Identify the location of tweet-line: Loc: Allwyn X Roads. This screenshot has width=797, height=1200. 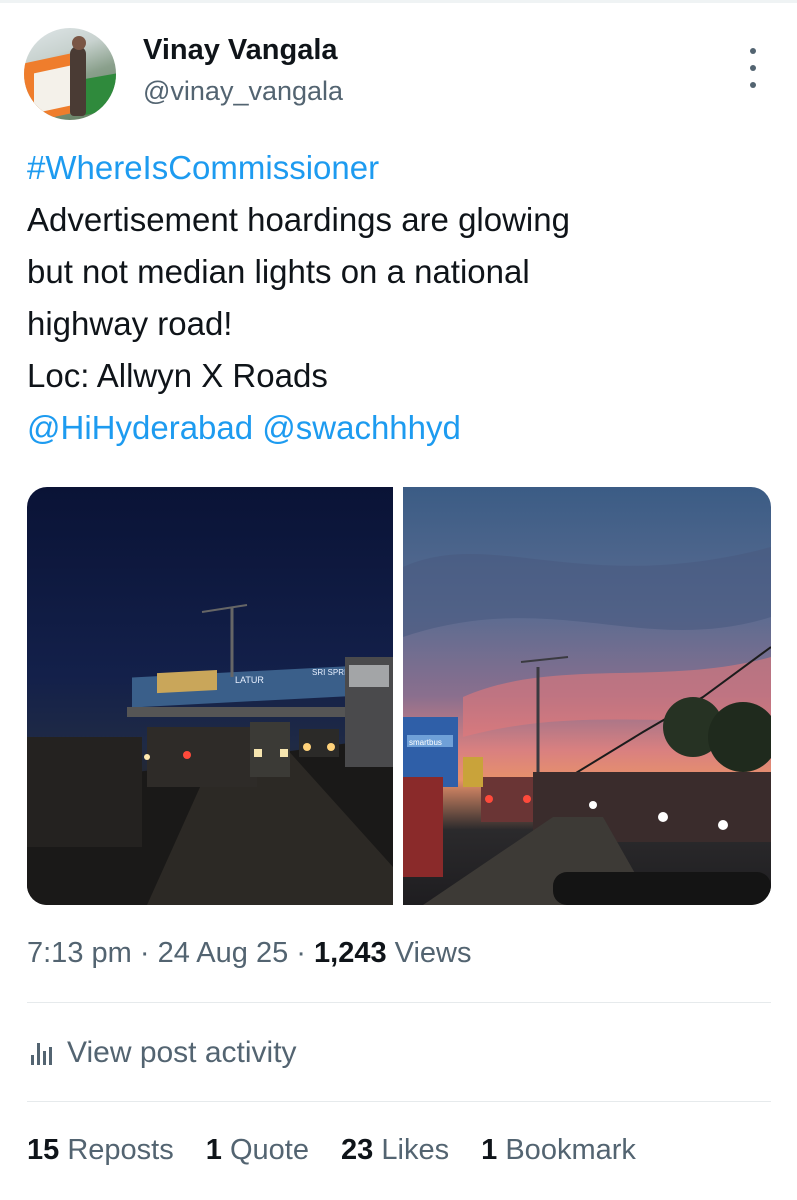
(177, 375).